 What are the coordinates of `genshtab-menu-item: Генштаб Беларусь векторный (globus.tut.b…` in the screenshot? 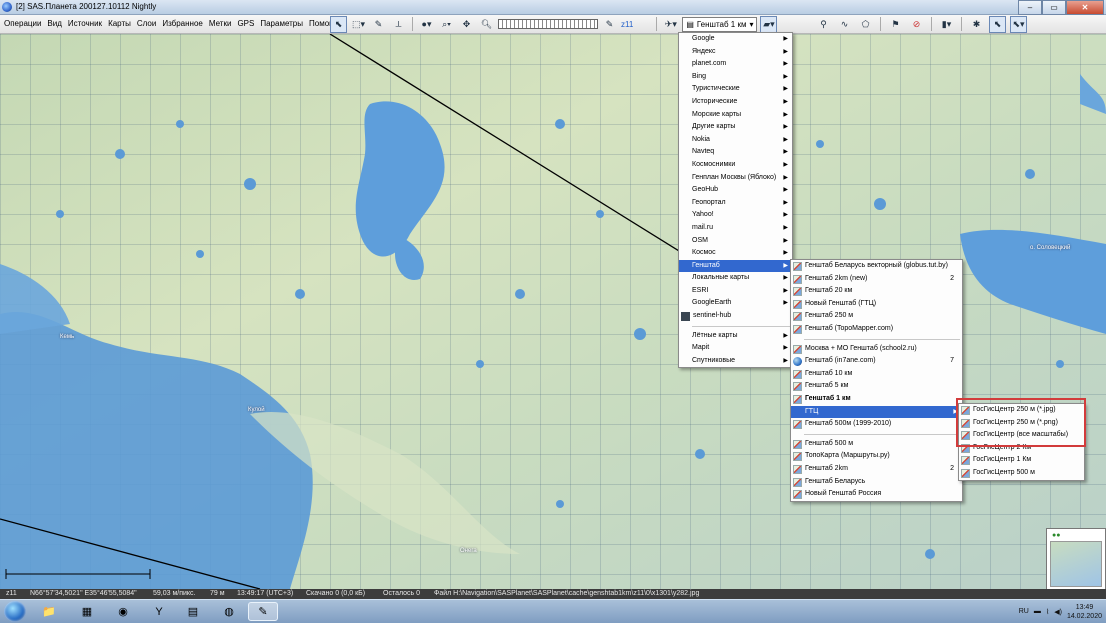 It's located at (876, 266).